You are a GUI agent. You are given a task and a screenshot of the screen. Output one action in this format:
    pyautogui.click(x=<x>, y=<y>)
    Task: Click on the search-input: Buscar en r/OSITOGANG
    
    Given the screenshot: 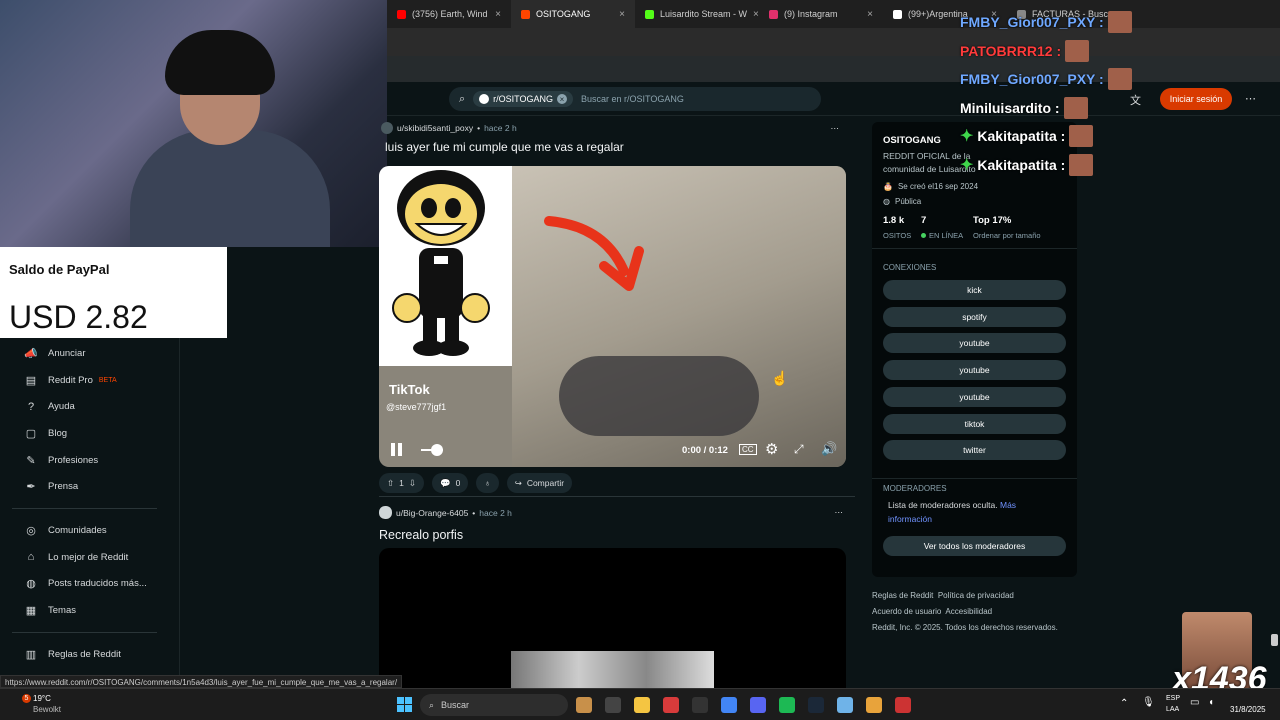 What is the action you would take?
    pyautogui.click(x=632, y=99)
    